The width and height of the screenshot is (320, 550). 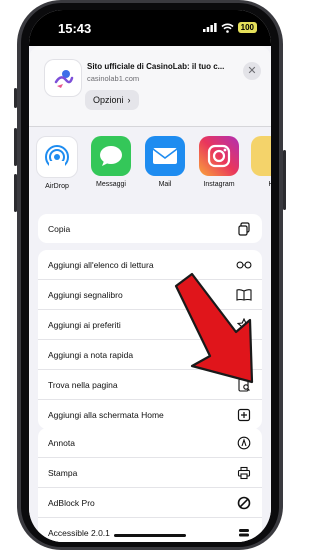 What do you see at coordinates (150, 530) in the screenshot?
I see `action-accessible: Accessible 2.0.1` at bounding box center [150, 530].